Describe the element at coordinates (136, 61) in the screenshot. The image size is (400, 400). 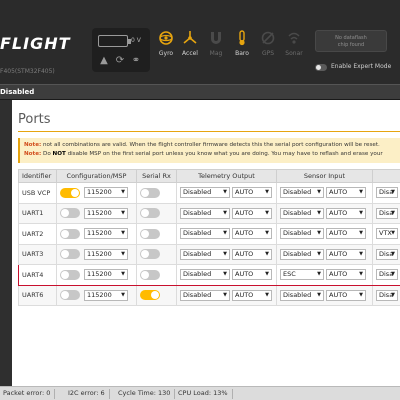
I see `link-icon: ⚭` at that location.